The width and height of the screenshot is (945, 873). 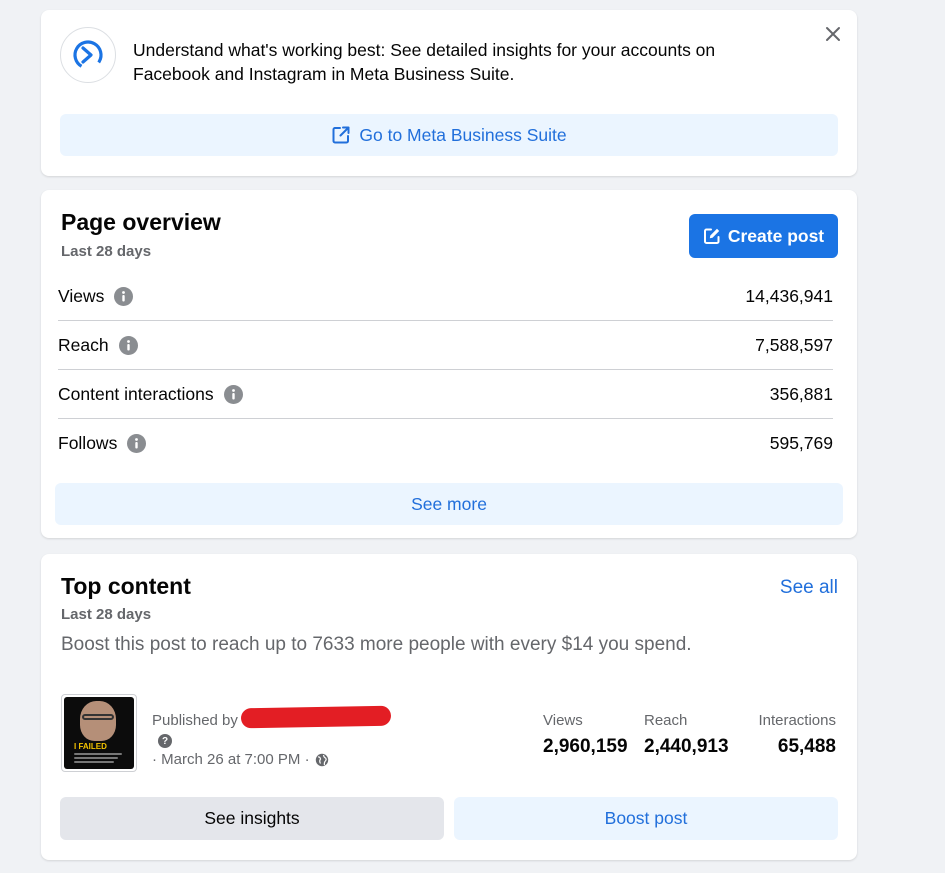 I want to click on stat-label: Reach, so click(x=666, y=720).